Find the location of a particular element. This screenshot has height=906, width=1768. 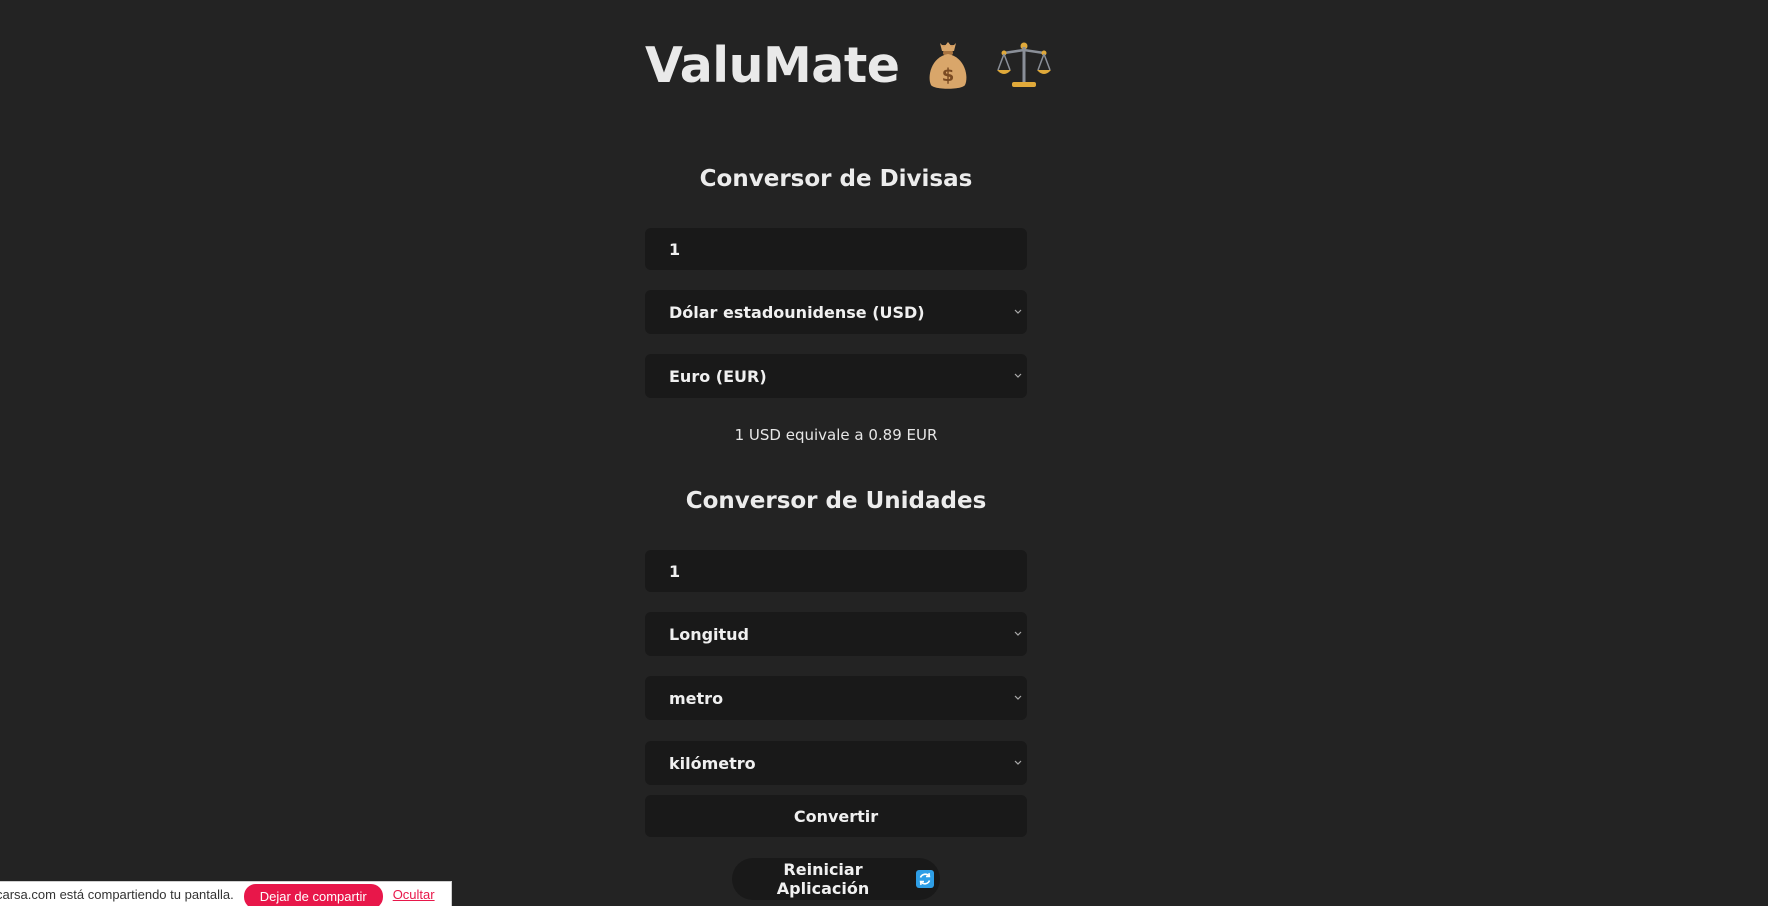

currency-amount-field is located at coordinates (836, 249).